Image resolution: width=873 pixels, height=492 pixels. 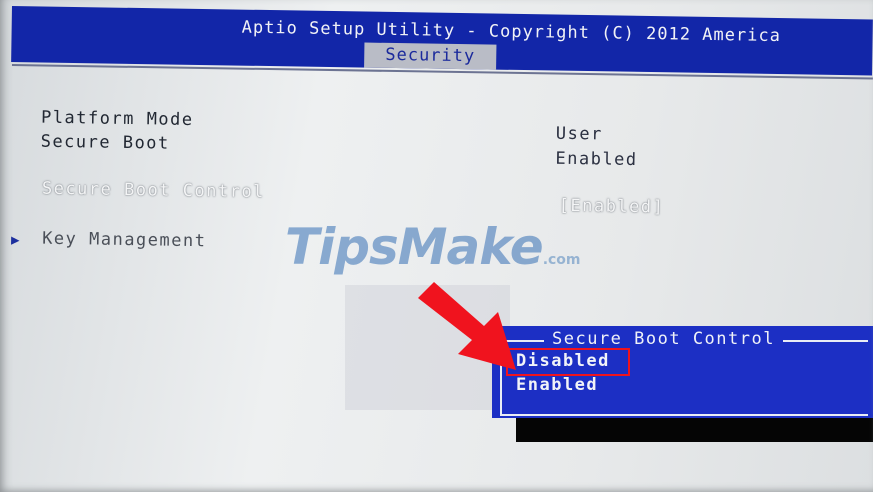 What do you see at coordinates (117, 119) in the screenshot?
I see `platform-mode-label: Platform Mode` at bounding box center [117, 119].